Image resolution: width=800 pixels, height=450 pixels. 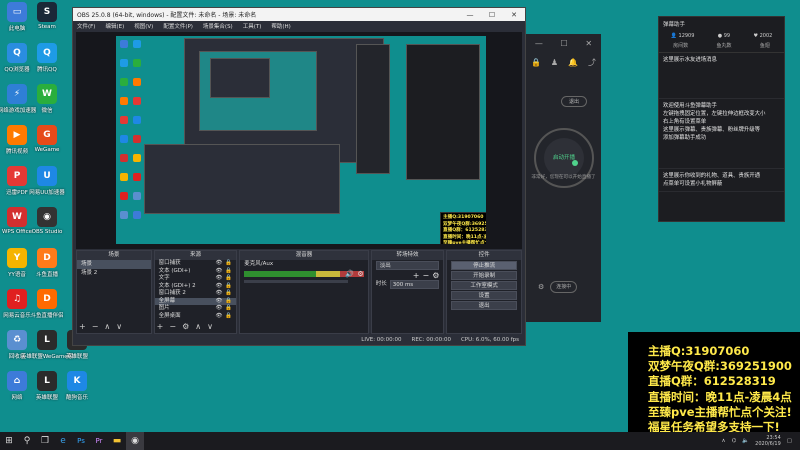 What do you see at coordinates (296, 281) in the screenshot?
I see `volume-slider` at bounding box center [296, 281].